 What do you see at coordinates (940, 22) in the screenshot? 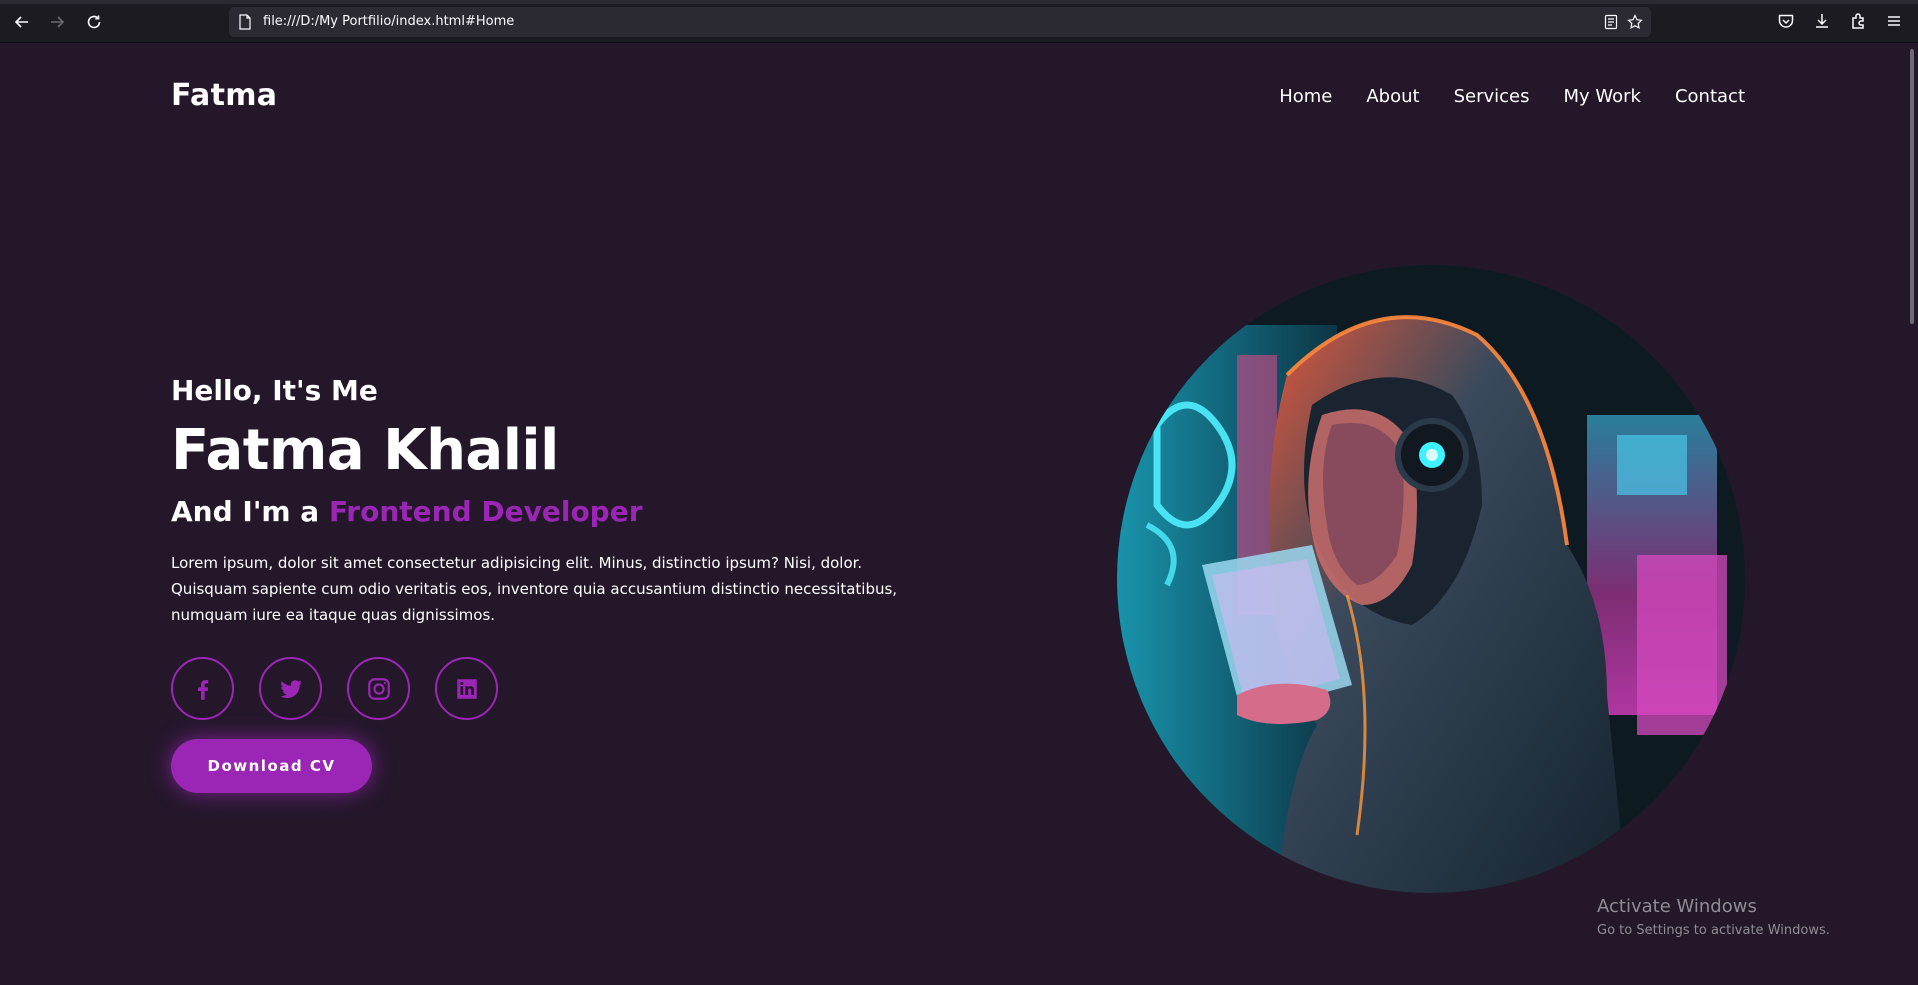
I see `address-bar: file:///D:/My Portfilio/index.html#Home` at bounding box center [940, 22].